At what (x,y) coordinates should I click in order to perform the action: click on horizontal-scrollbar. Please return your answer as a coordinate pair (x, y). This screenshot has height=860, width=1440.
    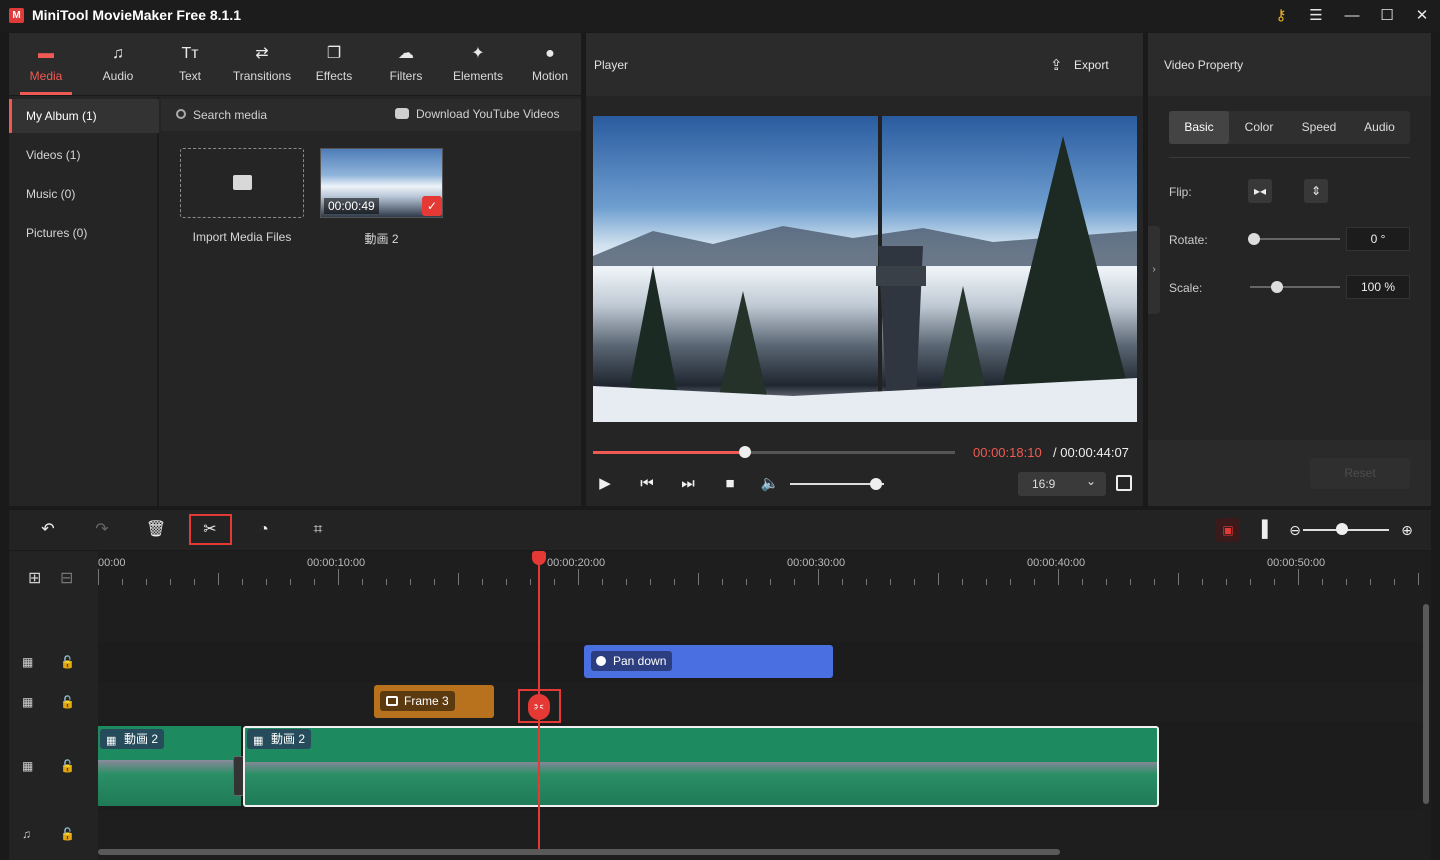
    Looking at the image, I should click on (579, 852).